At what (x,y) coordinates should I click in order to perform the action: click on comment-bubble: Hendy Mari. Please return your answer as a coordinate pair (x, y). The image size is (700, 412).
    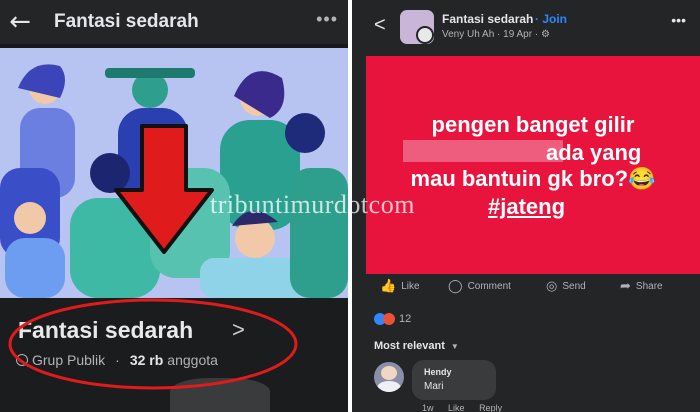
    Looking at the image, I should click on (454, 380).